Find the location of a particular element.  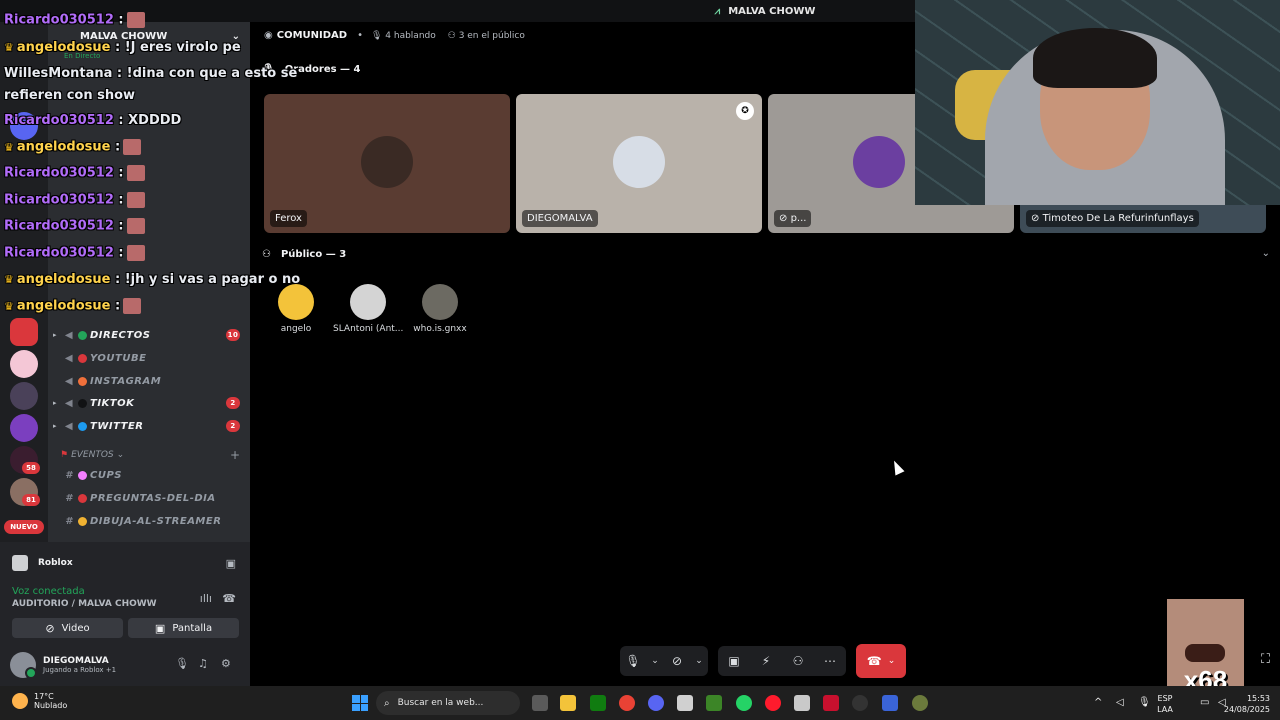

channel-label: DIRECTOS is located at coordinates (120, 335).